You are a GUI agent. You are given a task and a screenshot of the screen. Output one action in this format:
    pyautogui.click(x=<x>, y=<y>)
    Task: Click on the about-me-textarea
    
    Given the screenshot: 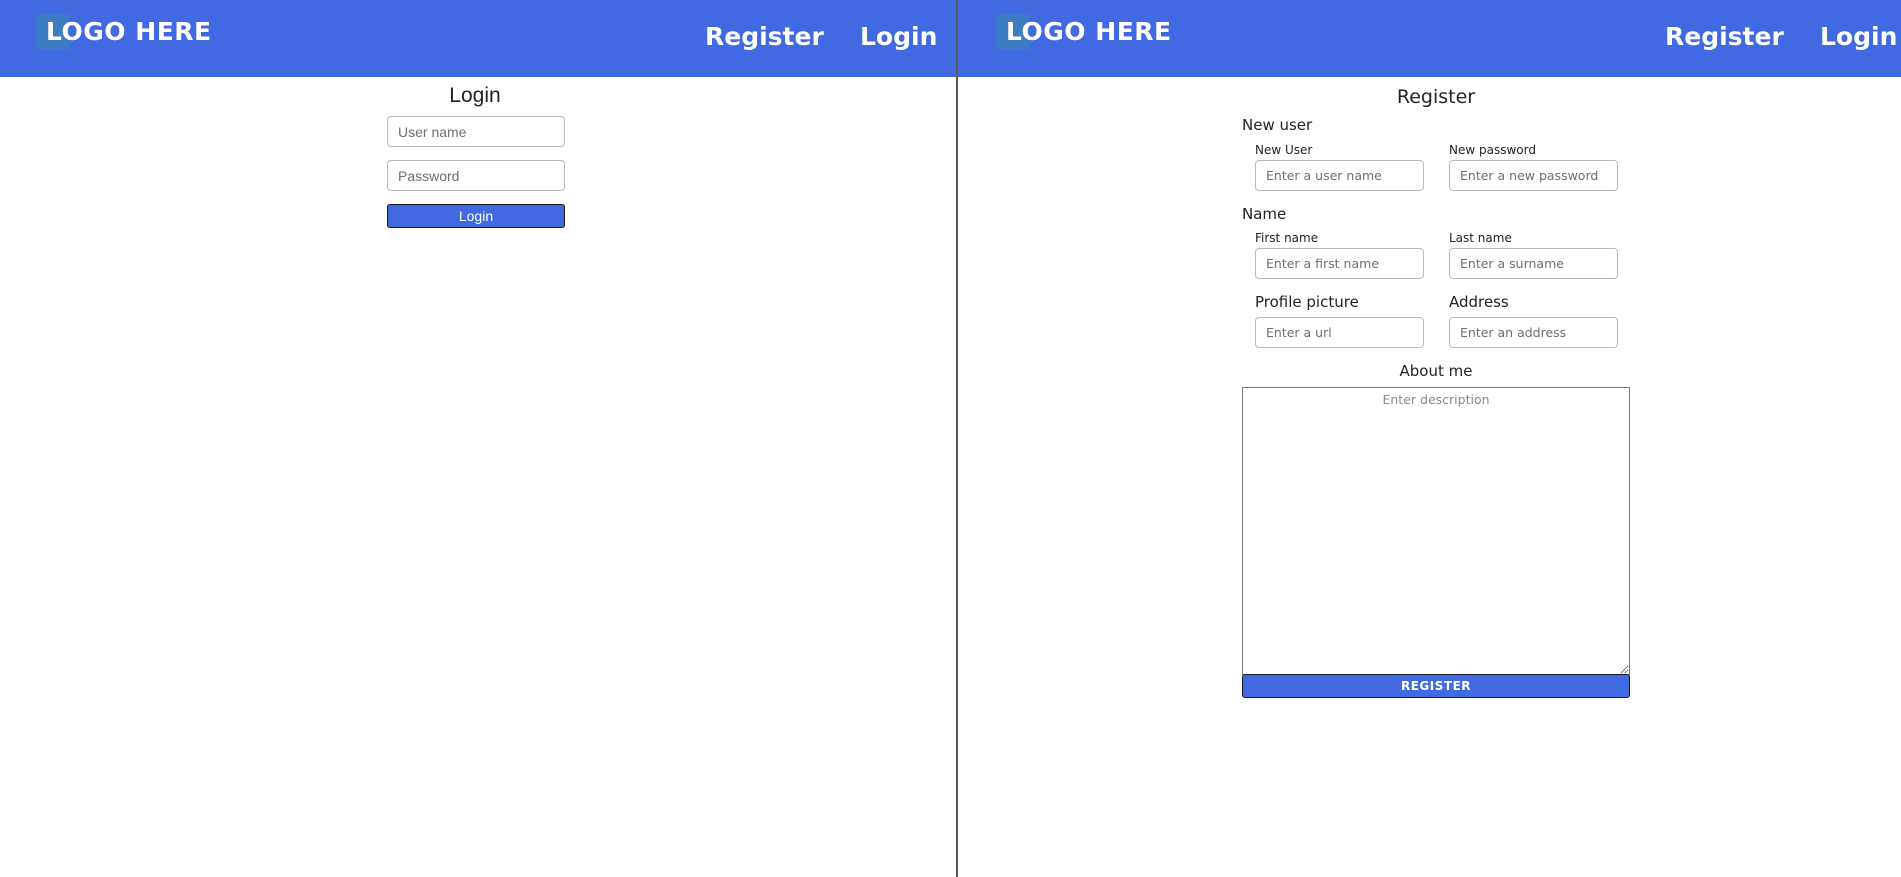 What is the action you would take?
    pyautogui.click(x=1436, y=531)
    